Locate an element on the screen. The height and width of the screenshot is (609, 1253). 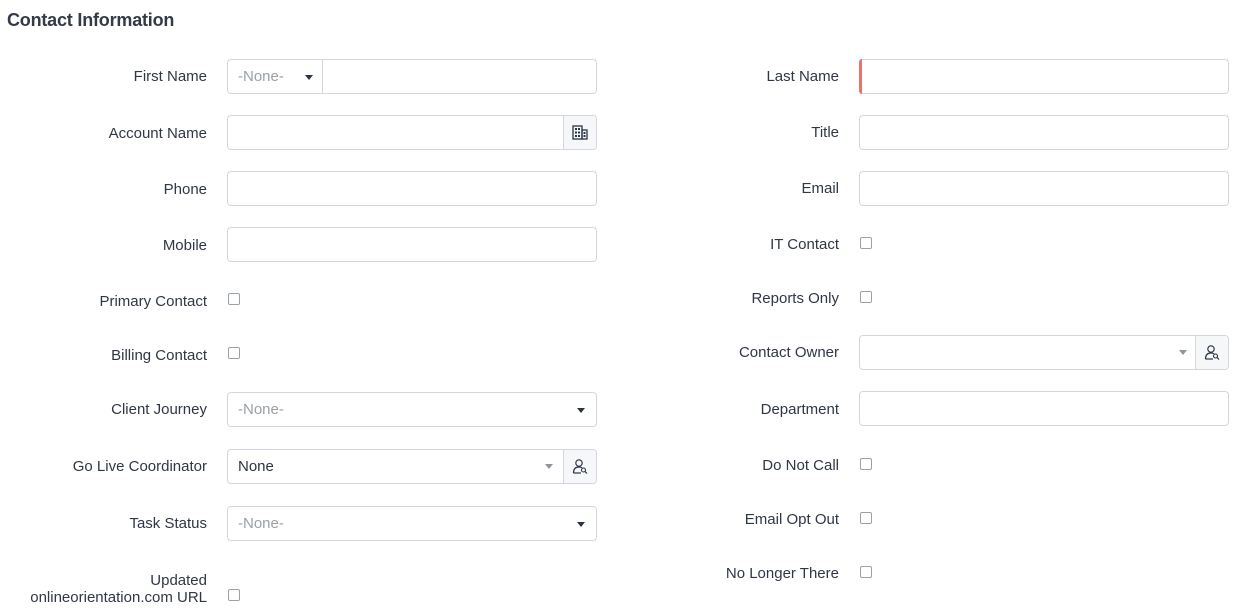
task-status-value: -None- is located at coordinates (261, 523).